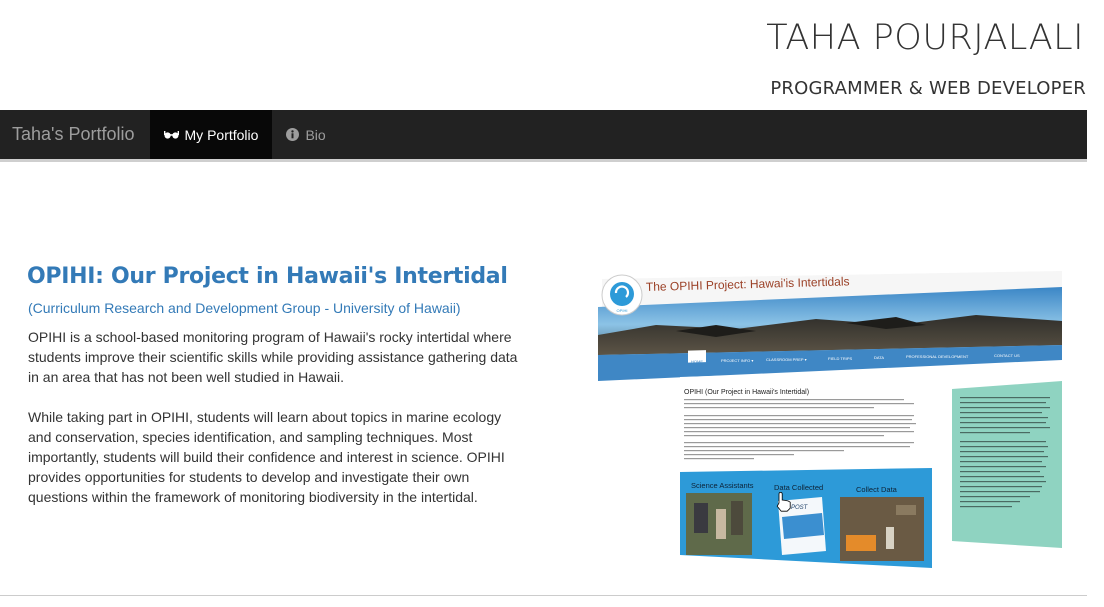 This screenshot has height=607, width=1104. Describe the element at coordinates (798, 487) in the screenshot. I see `screenshot-card-label: Data Collected` at that location.